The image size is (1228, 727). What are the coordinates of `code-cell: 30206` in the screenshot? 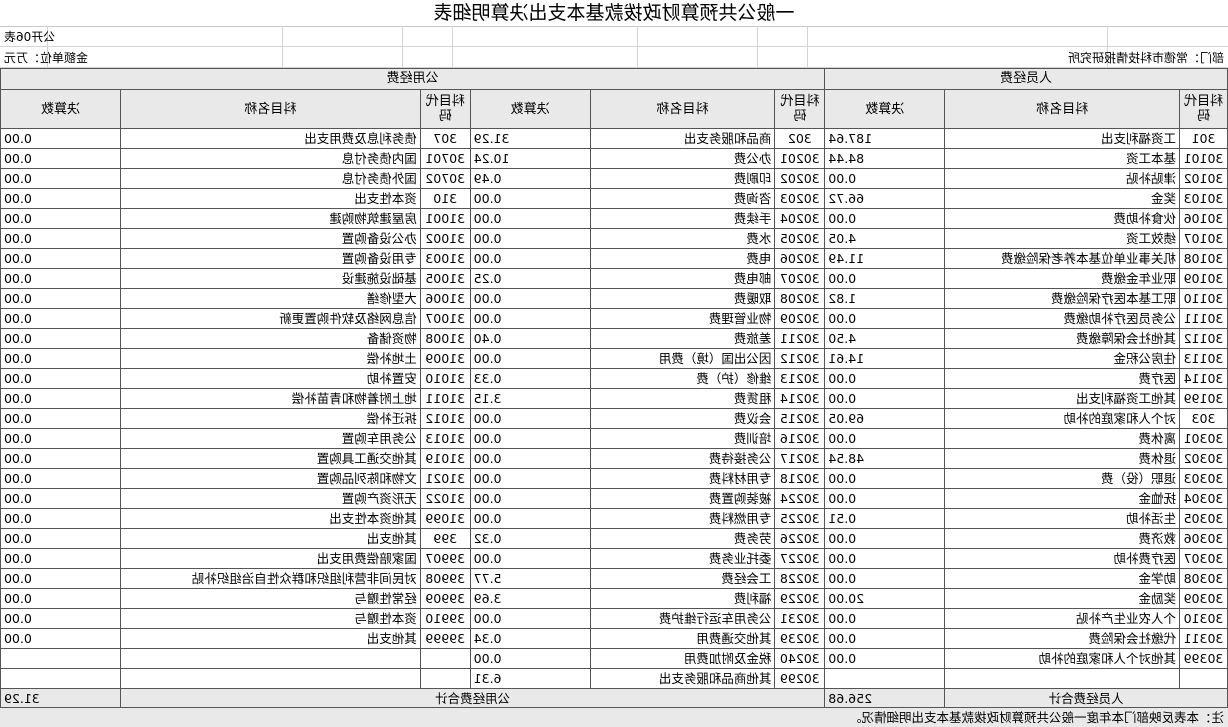 It's located at (799, 258).